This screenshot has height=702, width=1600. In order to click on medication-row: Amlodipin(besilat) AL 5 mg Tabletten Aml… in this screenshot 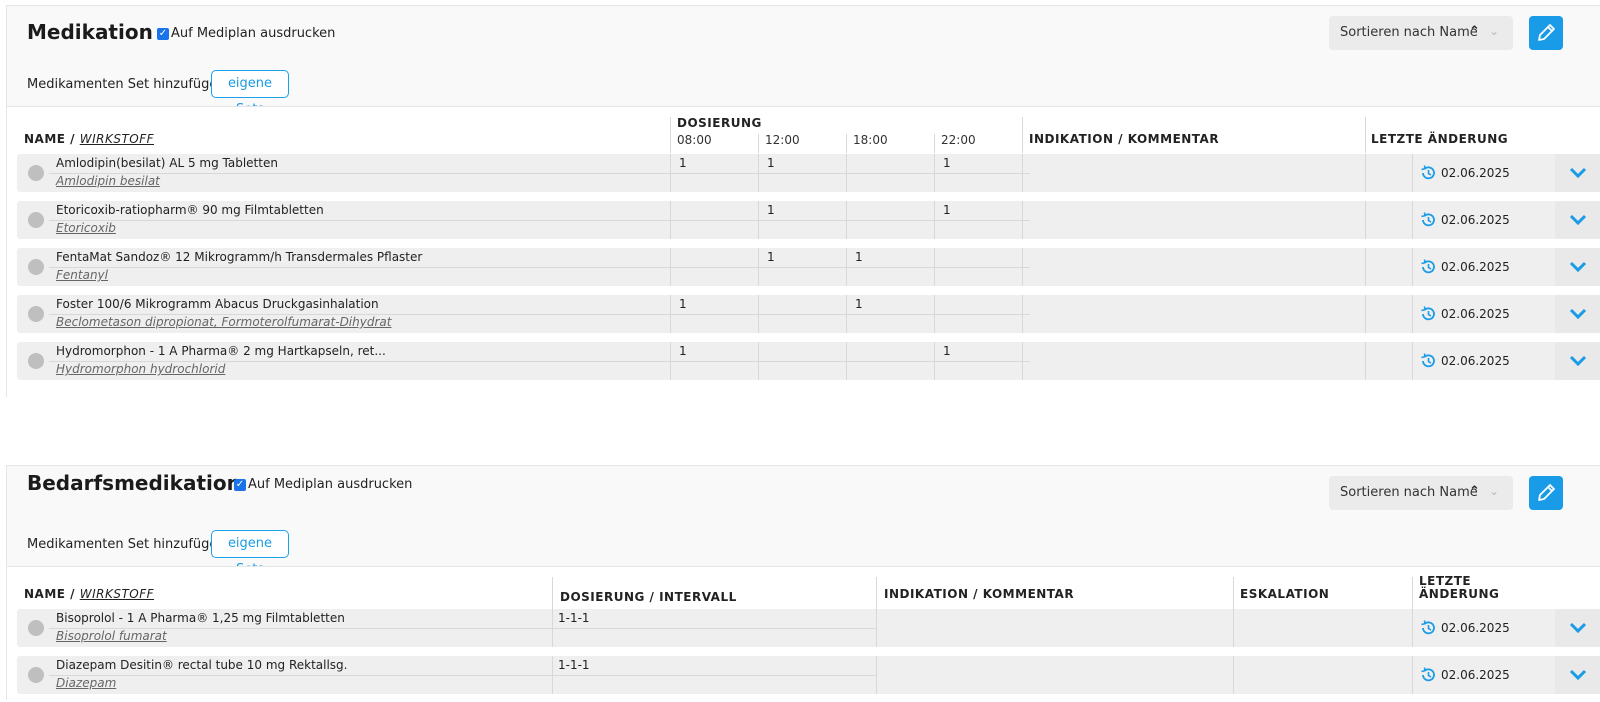, I will do `click(808, 173)`.